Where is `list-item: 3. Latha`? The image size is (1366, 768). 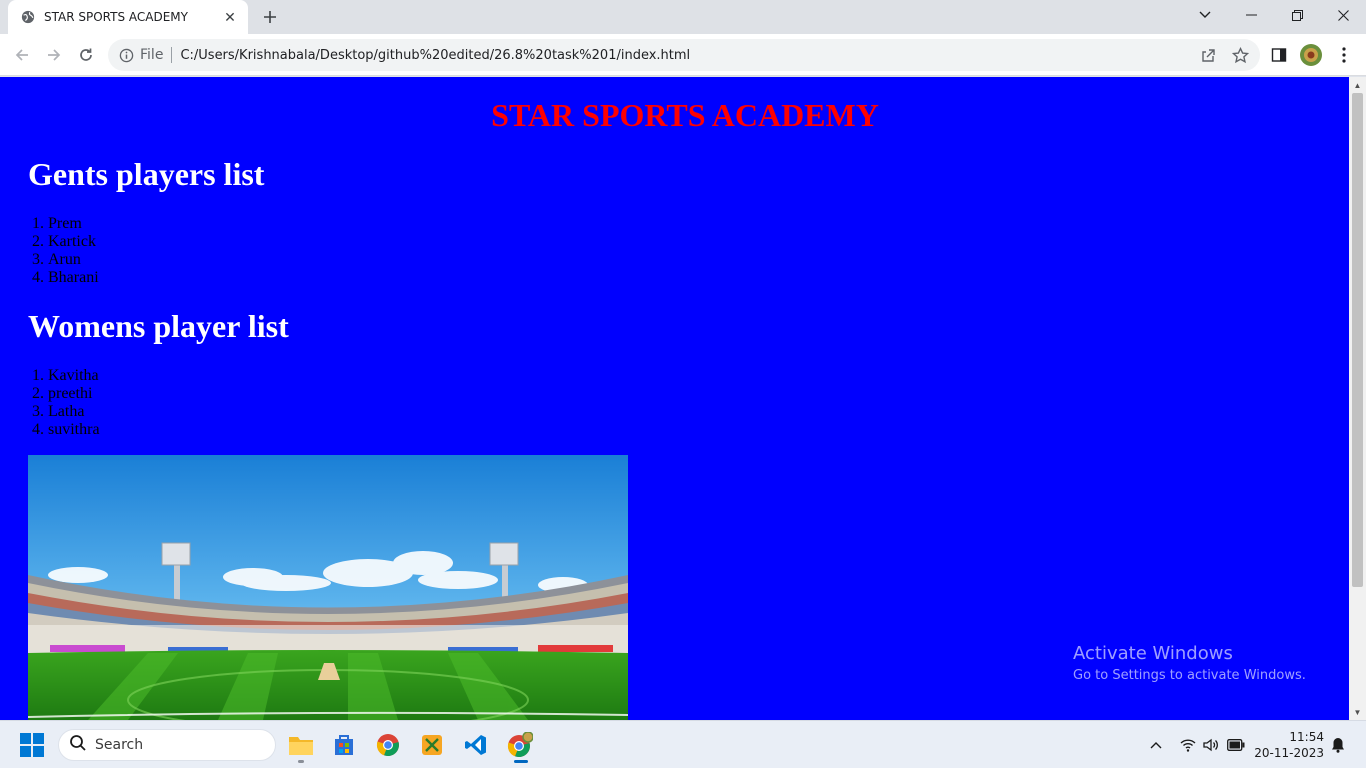 list-item: 3. Latha is located at coordinates (58, 411).